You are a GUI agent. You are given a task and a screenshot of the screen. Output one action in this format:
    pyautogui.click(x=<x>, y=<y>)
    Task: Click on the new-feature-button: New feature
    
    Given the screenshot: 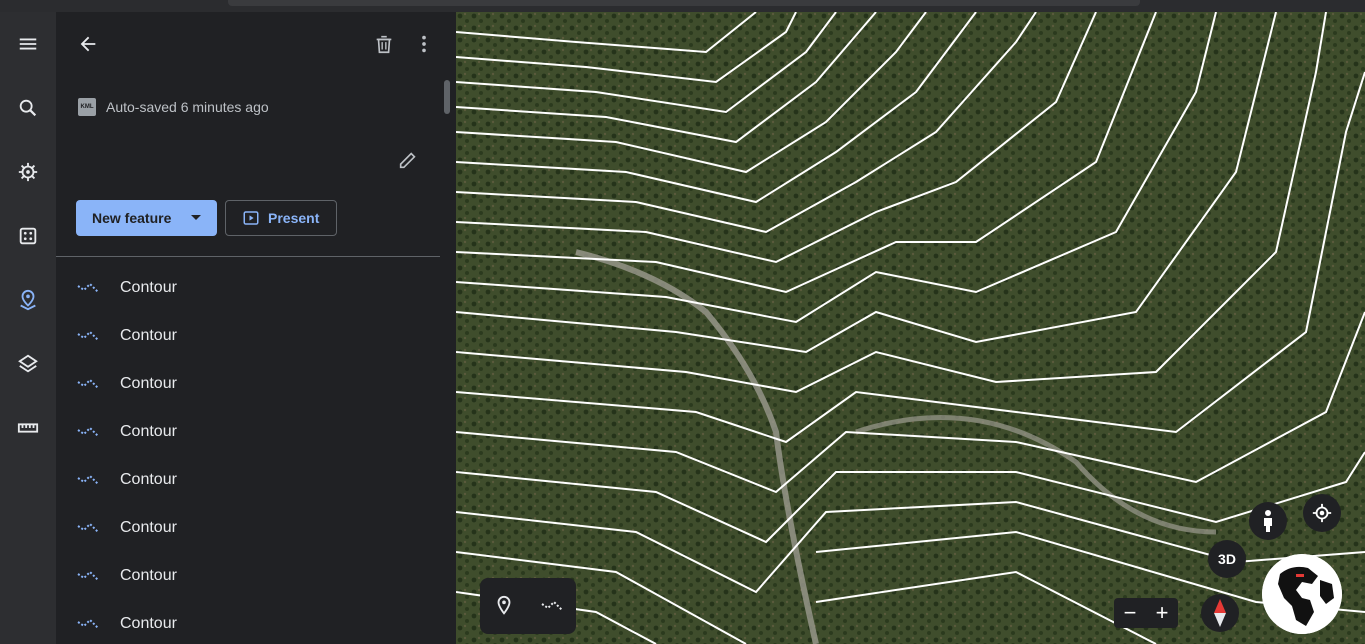 What is the action you would take?
    pyautogui.click(x=146, y=218)
    